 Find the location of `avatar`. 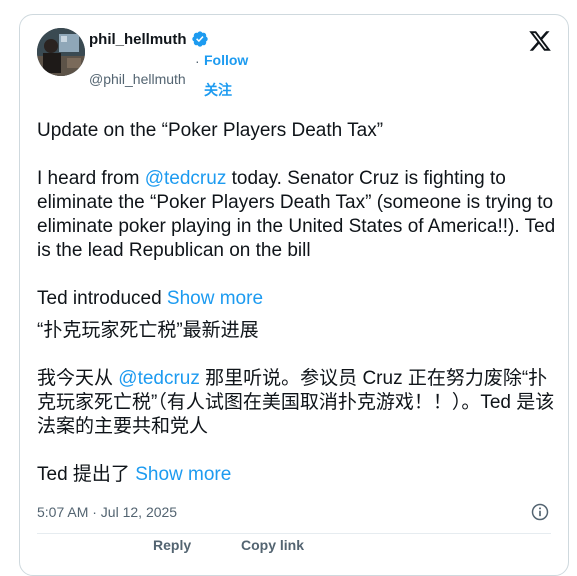

avatar is located at coordinates (61, 52).